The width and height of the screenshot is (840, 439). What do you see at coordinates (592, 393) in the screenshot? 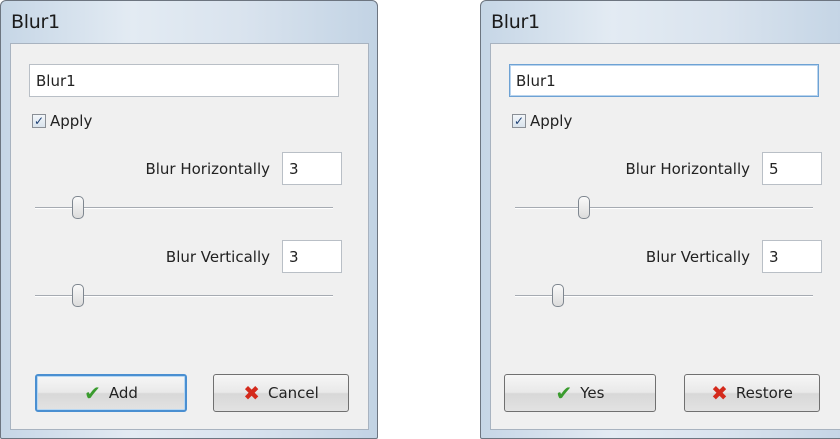
I see `yes-button-label: Yes` at bounding box center [592, 393].